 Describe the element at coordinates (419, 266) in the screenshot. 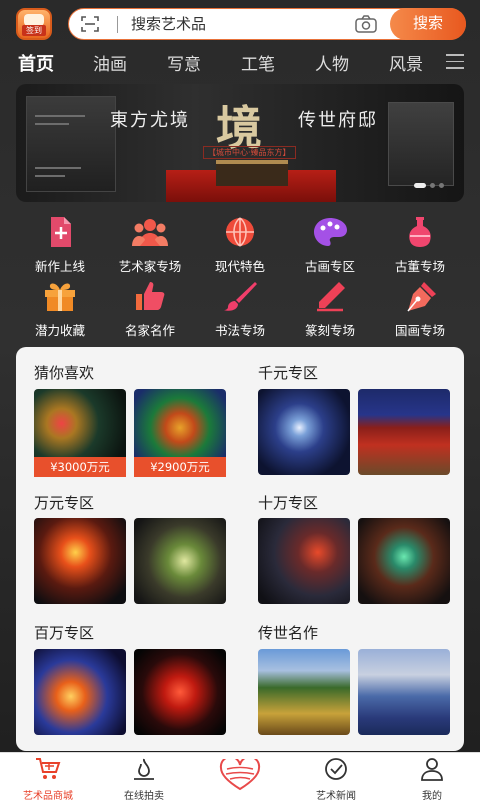

I see `category-label: 古董专场` at that location.